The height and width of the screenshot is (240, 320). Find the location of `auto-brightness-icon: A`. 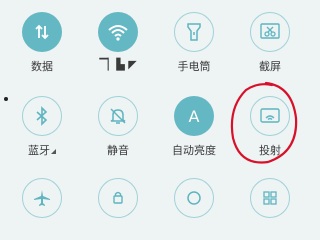

auto-brightness-icon: A is located at coordinates (194, 116).